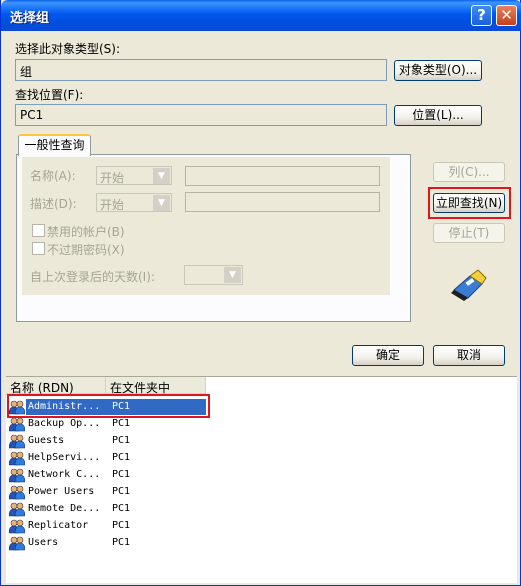  What do you see at coordinates (49, 95) in the screenshot?
I see `location-label: 查找位置(F):` at bounding box center [49, 95].